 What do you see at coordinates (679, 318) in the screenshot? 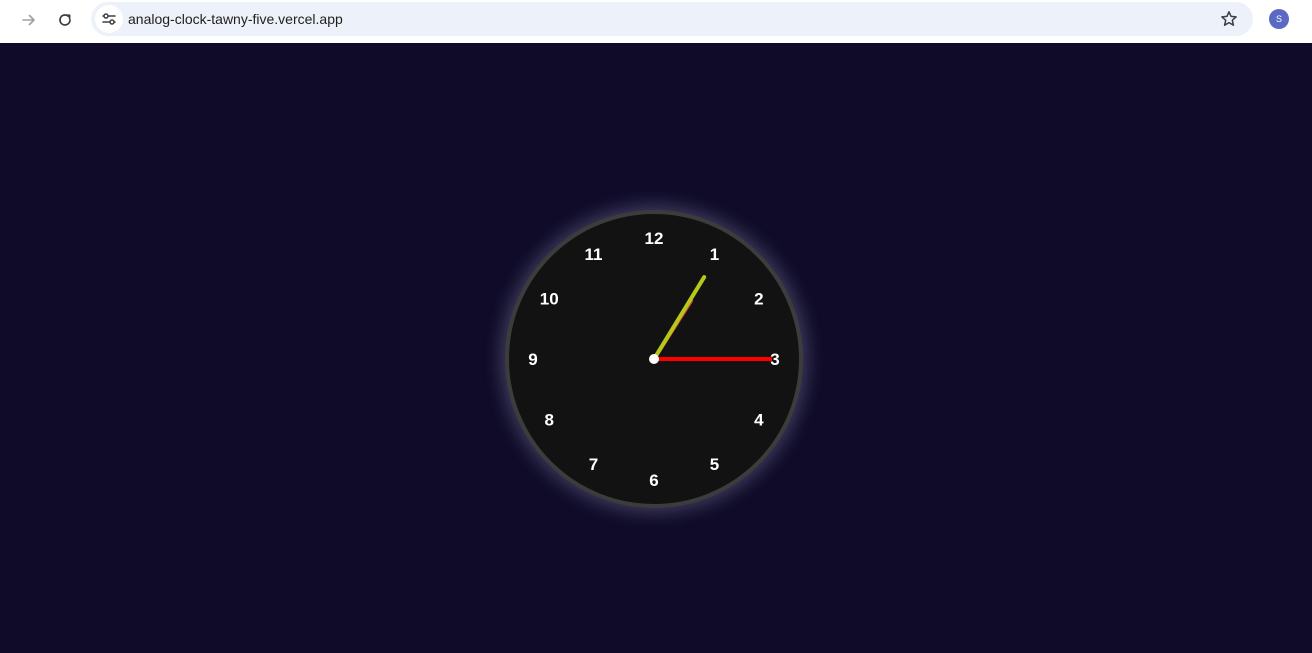
I see `minute-hand` at bounding box center [679, 318].